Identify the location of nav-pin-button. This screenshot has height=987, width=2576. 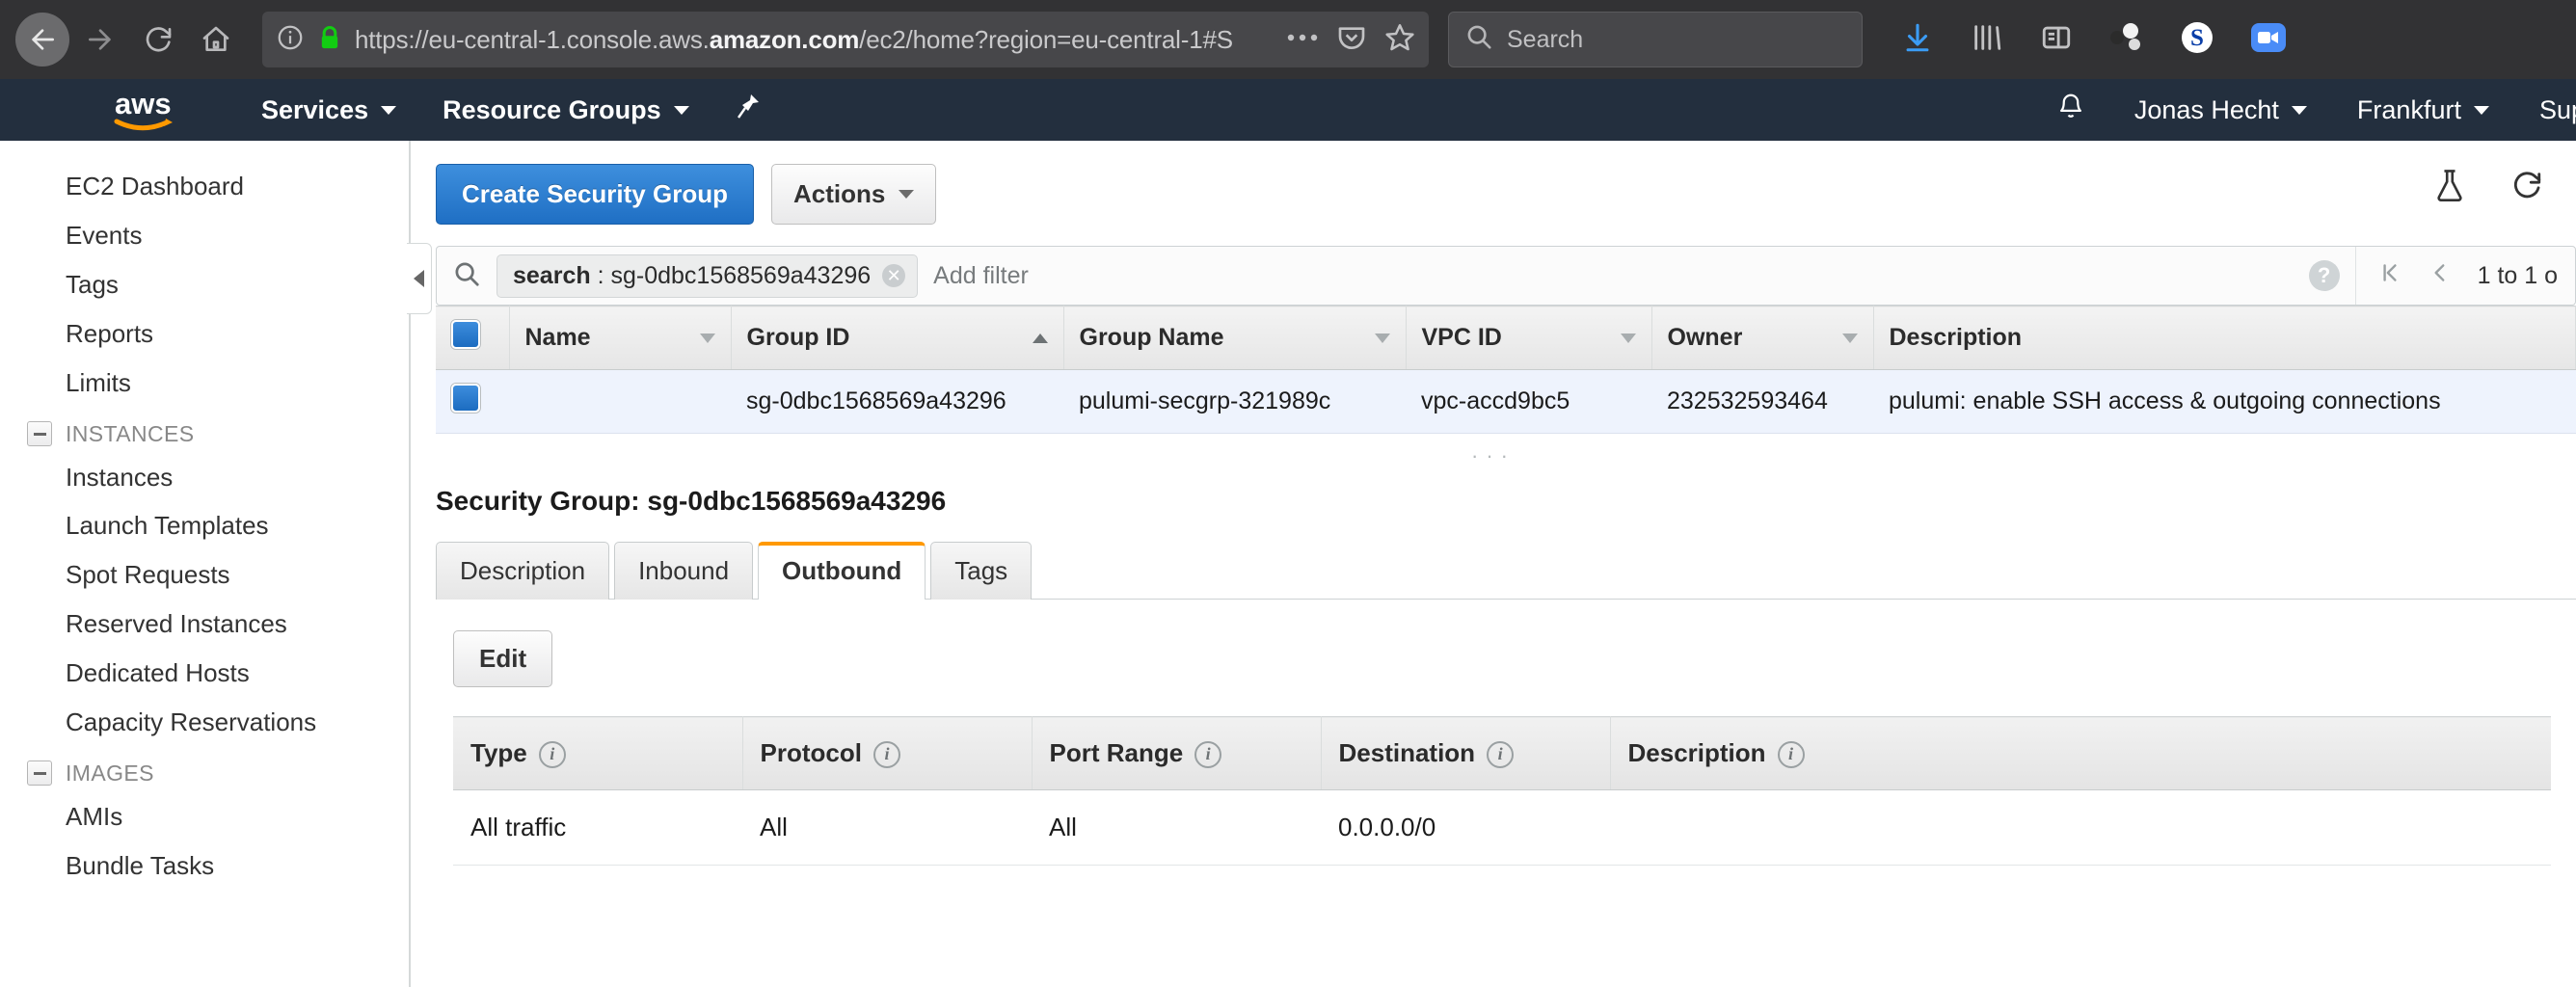
(748, 111).